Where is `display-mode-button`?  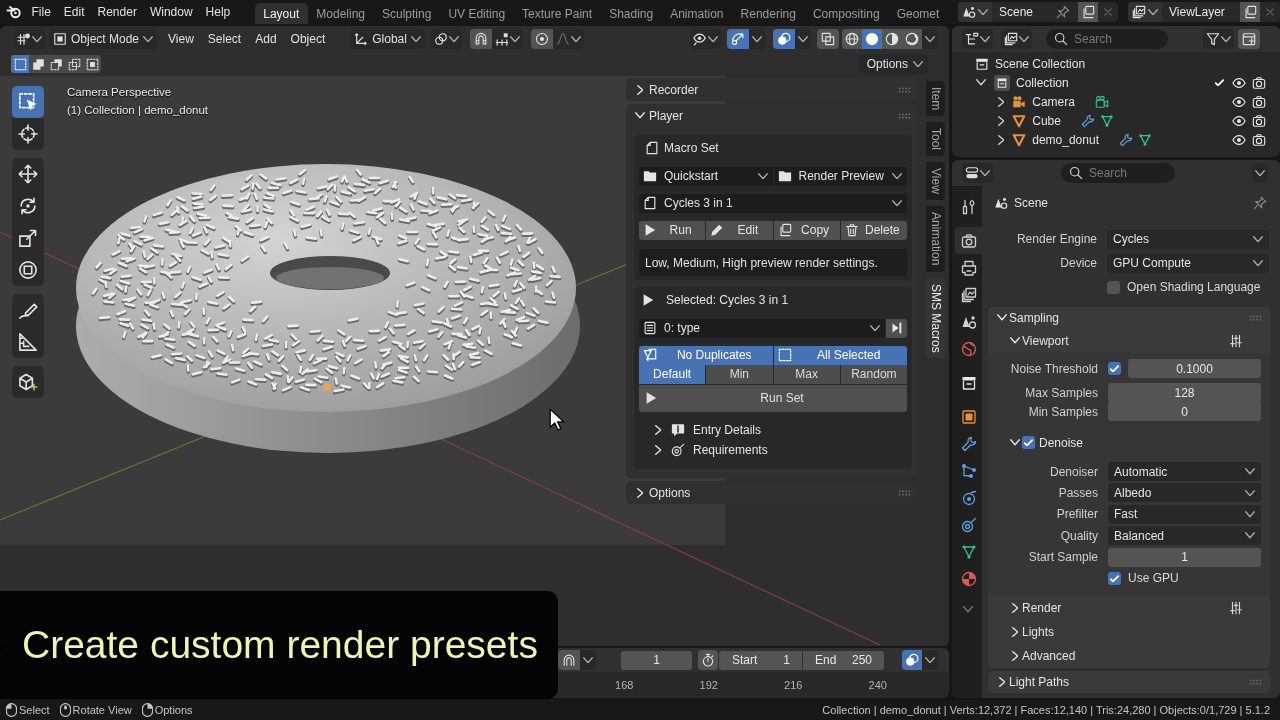
display-mode-button is located at coordinates (977, 39).